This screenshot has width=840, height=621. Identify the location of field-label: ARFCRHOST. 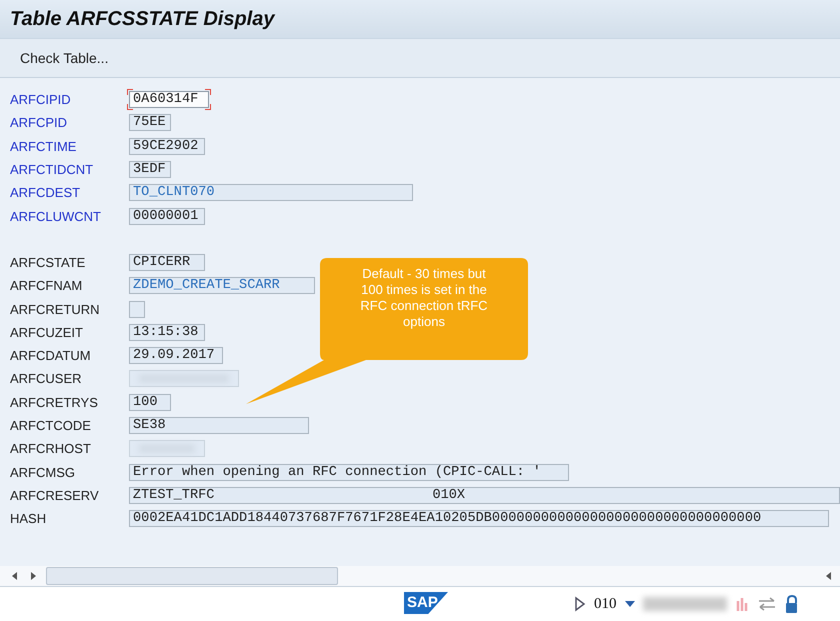
(51, 448).